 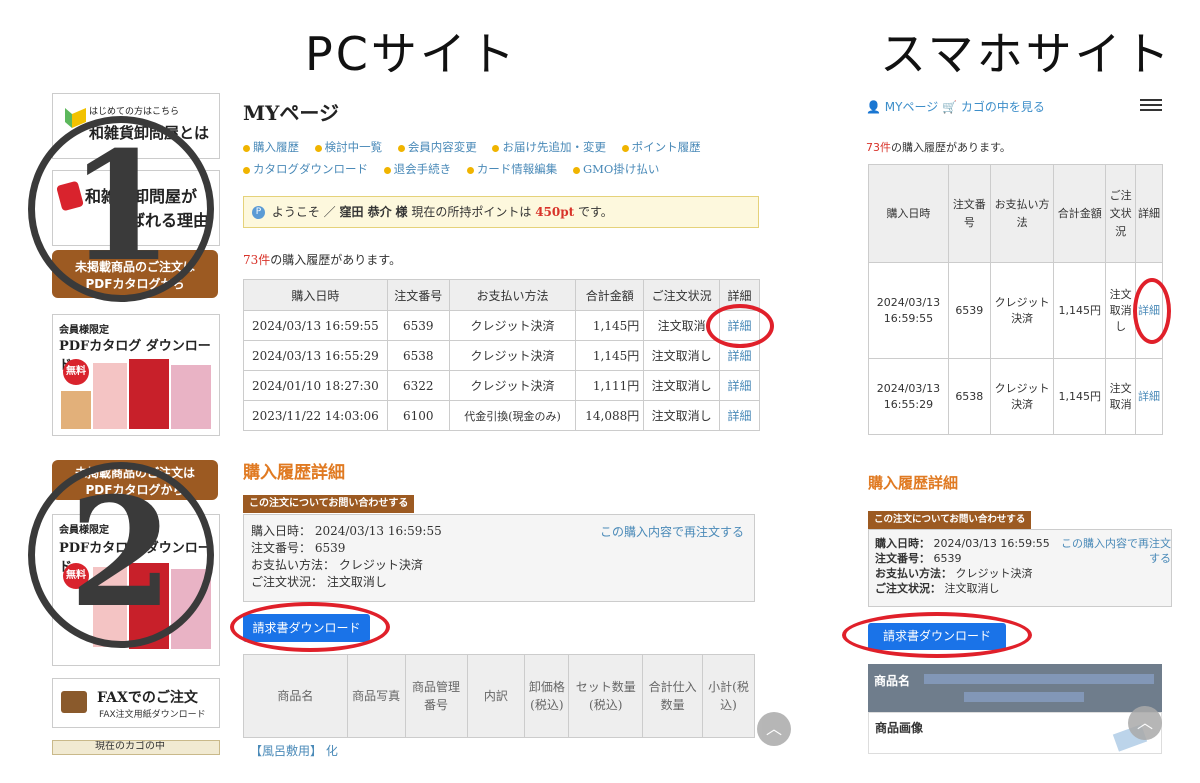 What do you see at coordinates (908, 588) in the screenshot?
I see `label: ご注文状況：` at bounding box center [908, 588].